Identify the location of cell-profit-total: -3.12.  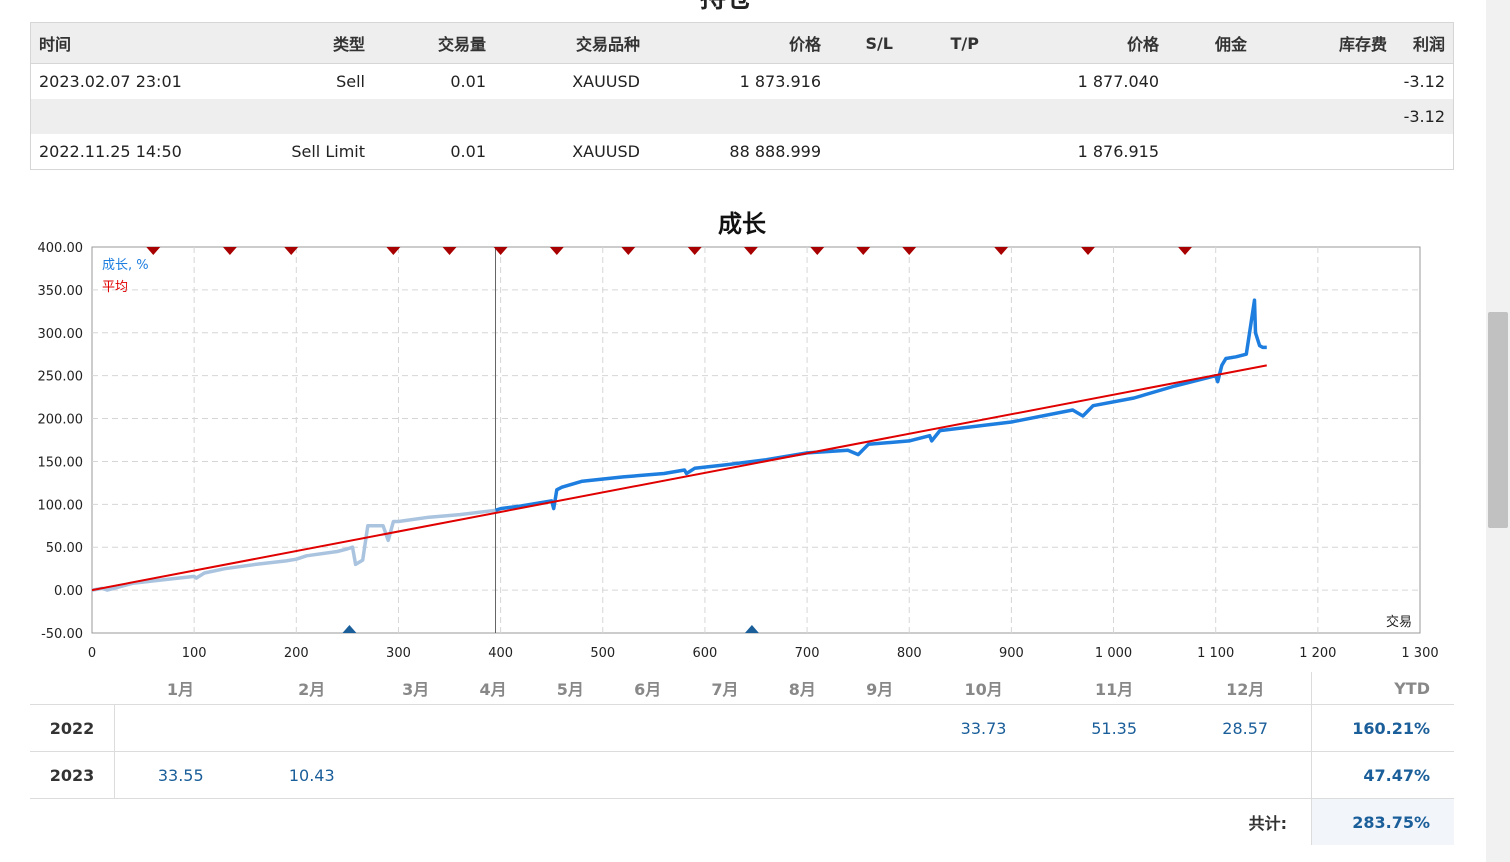
(1424, 116).